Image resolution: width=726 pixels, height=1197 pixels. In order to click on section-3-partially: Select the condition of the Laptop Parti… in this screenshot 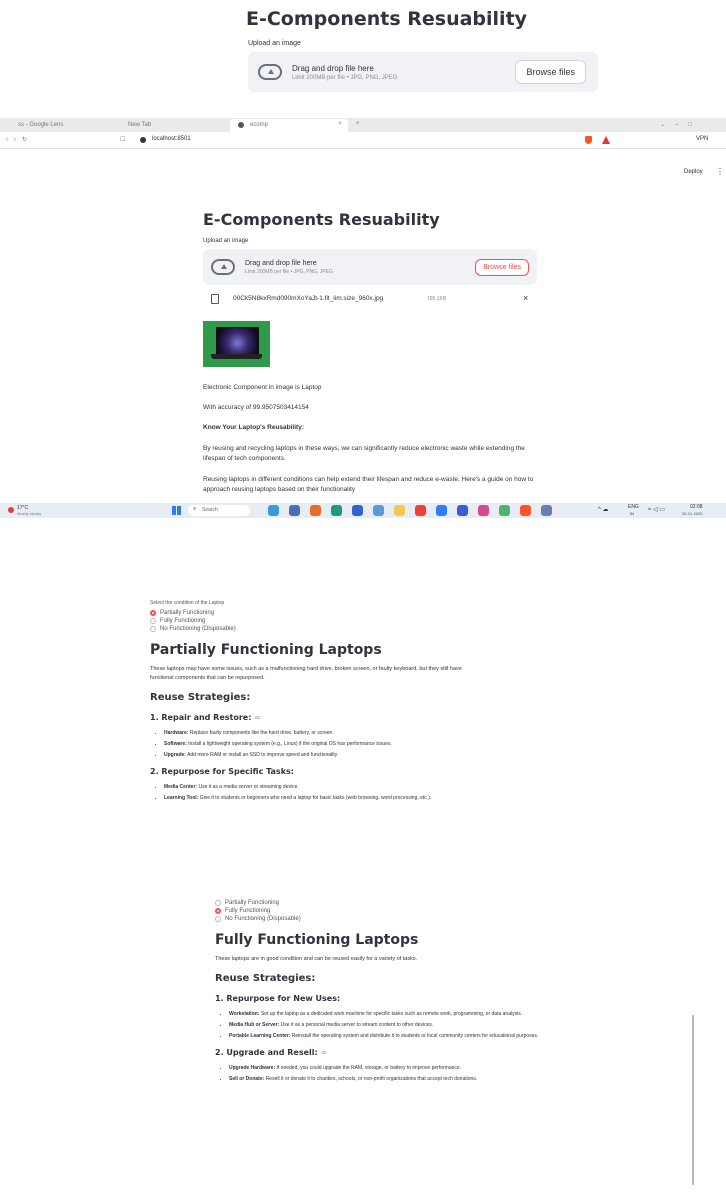, I will do `click(330, 715)`.